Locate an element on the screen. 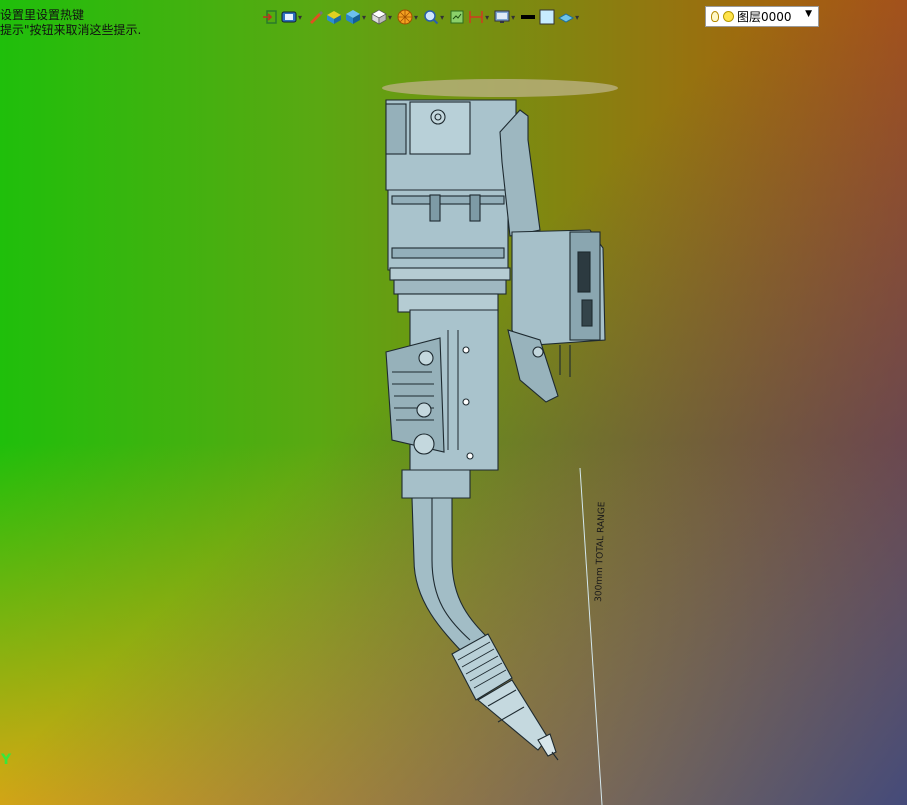 The image size is (907, 805). top-shadow is located at coordinates (500, 88).